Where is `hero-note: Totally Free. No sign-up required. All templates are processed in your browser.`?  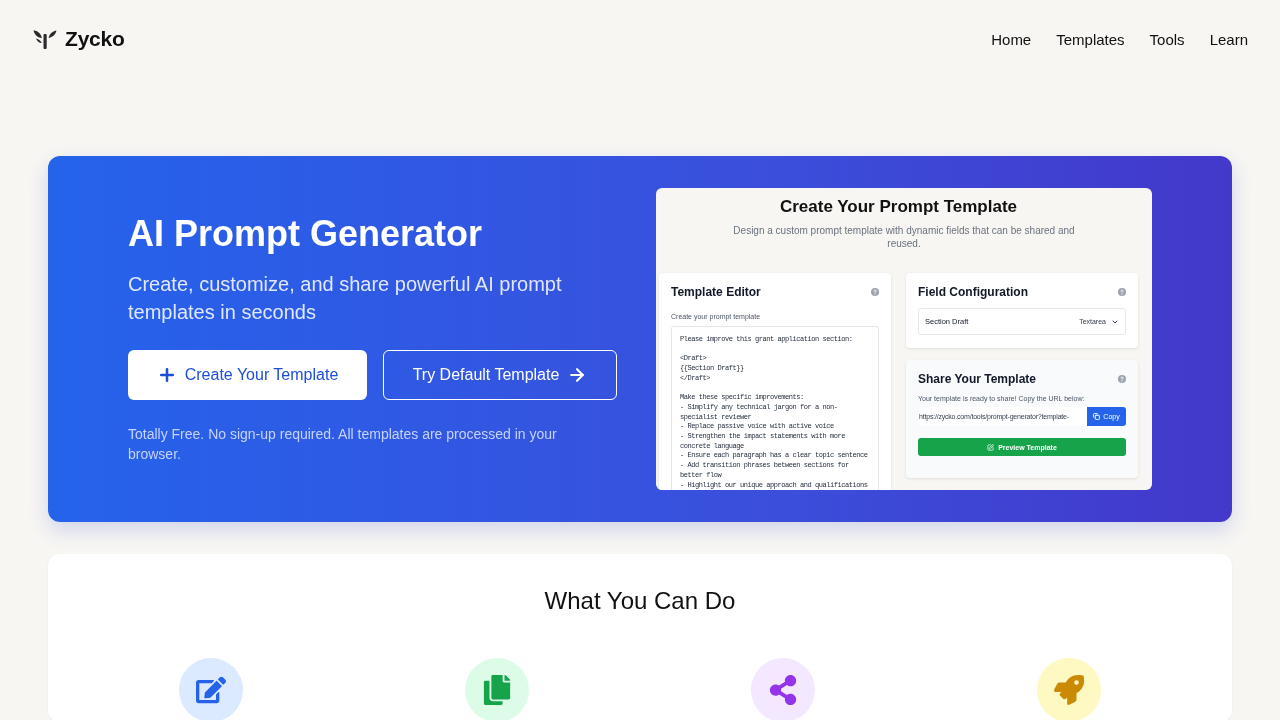
hero-note: Totally Free. No sign-up required. All templates are processed in your browser. is located at coordinates (343, 444).